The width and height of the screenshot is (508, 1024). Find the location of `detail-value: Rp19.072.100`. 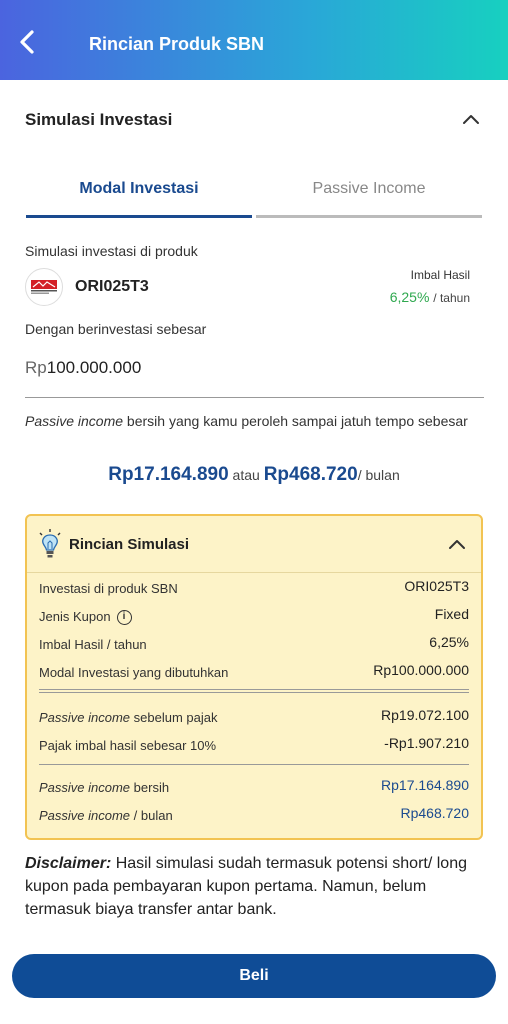

detail-value: Rp19.072.100 is located at coordinates (425, 715).